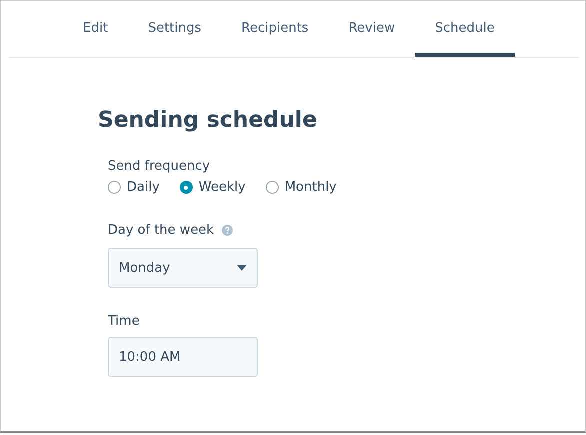 The width and height of the screenshot is (586, 435). What do you see at coordinates (242, 268) in the screenshot?
I see `caret-icon` at bounding box center [242, 268].